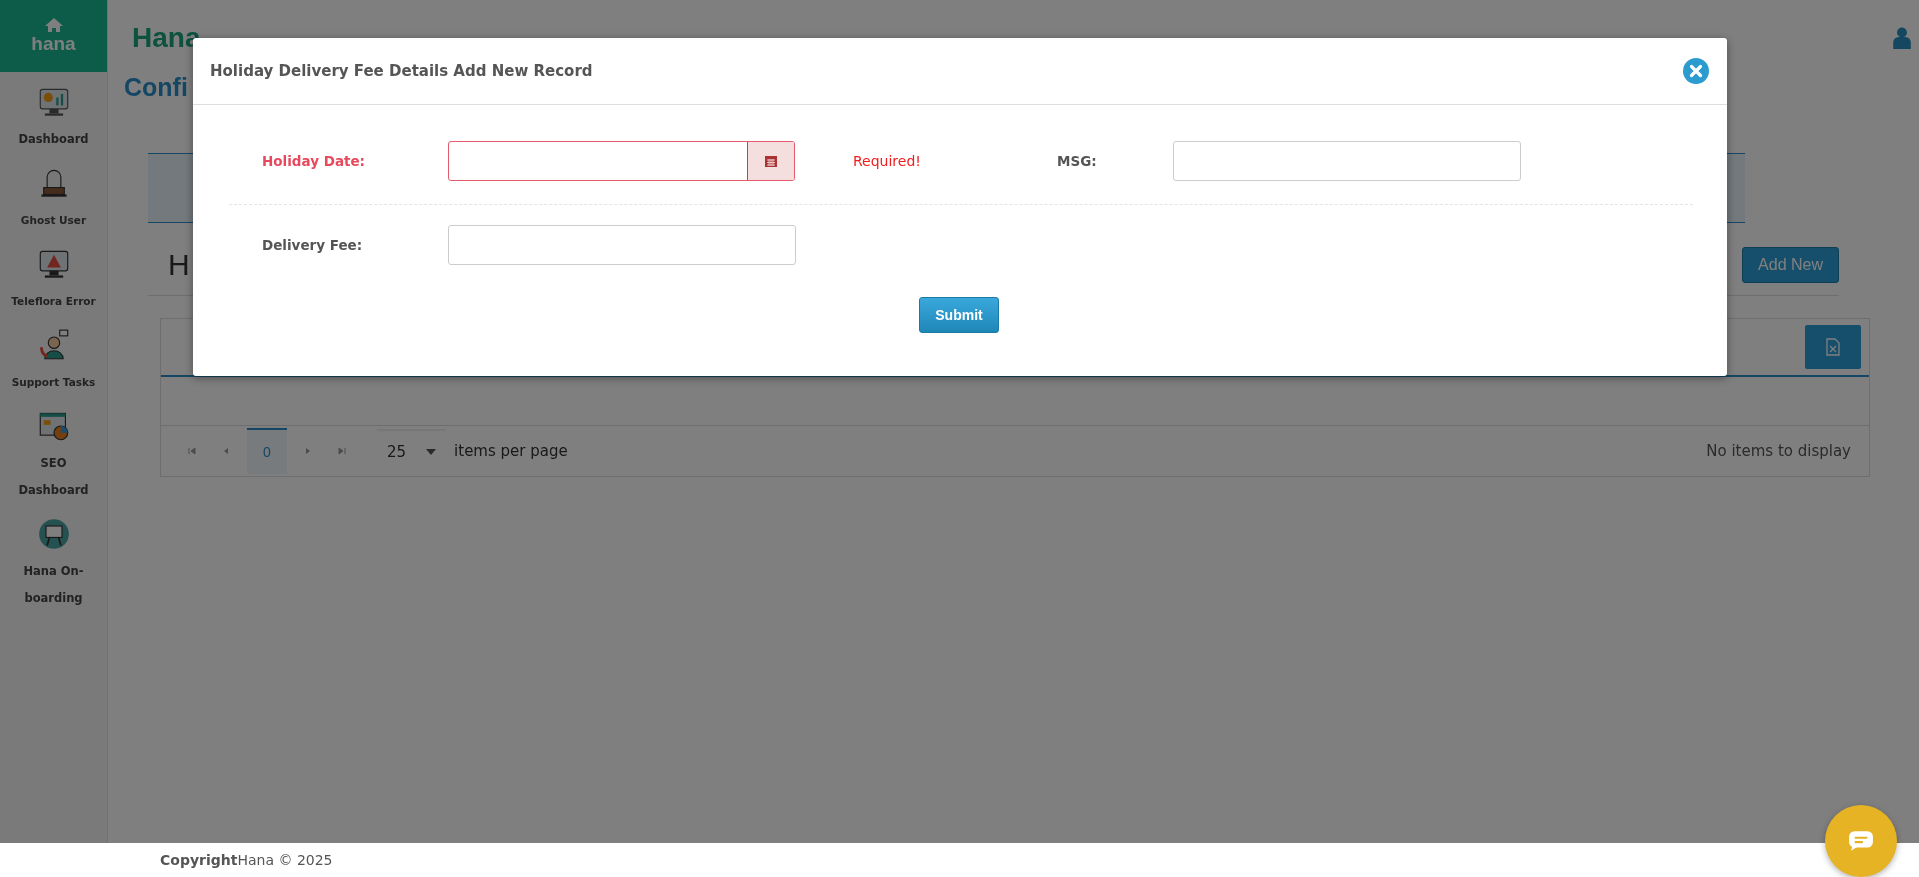 The image size is (1919, 877). What do you see at coordinates (887, 161) in the screenshot?
I see `validation-message: Required!` at bounding box center [887, 161].